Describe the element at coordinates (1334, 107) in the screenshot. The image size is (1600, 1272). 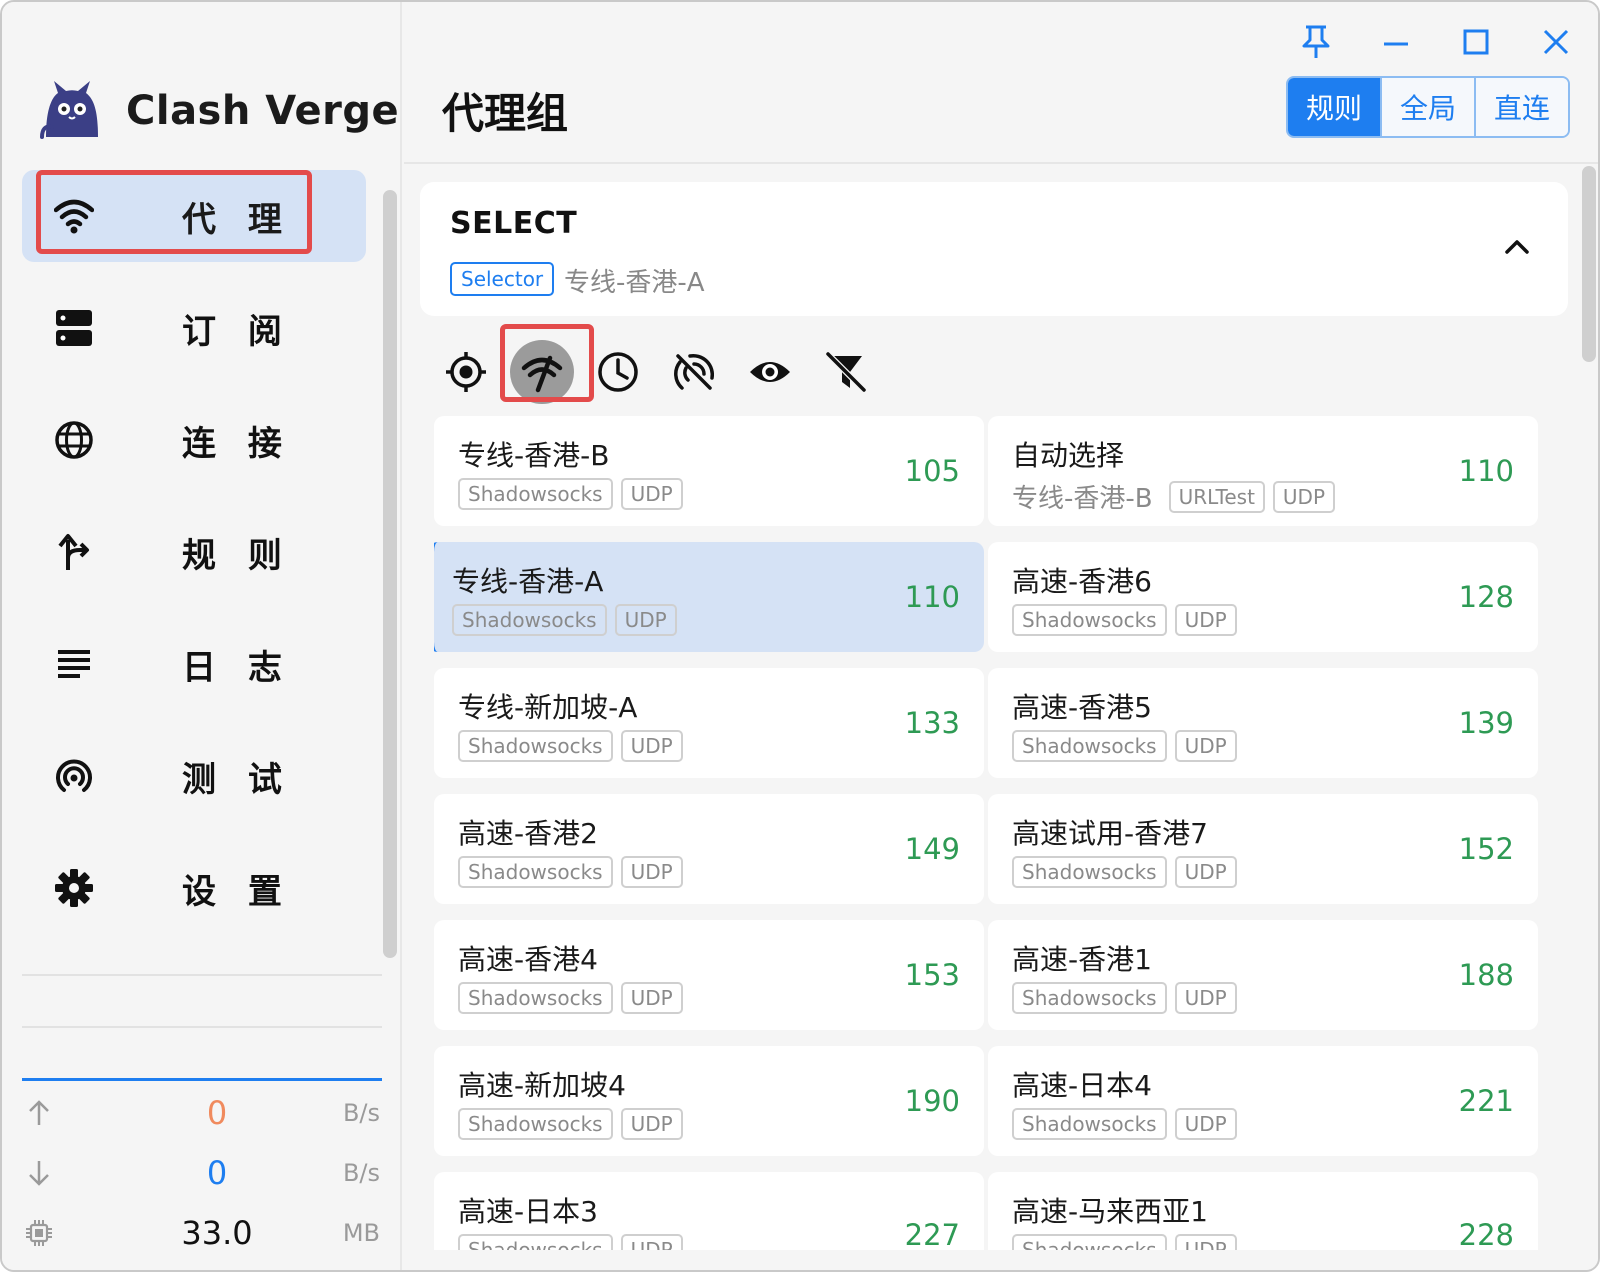
I see `mode-rule-button: 规则` at that location.